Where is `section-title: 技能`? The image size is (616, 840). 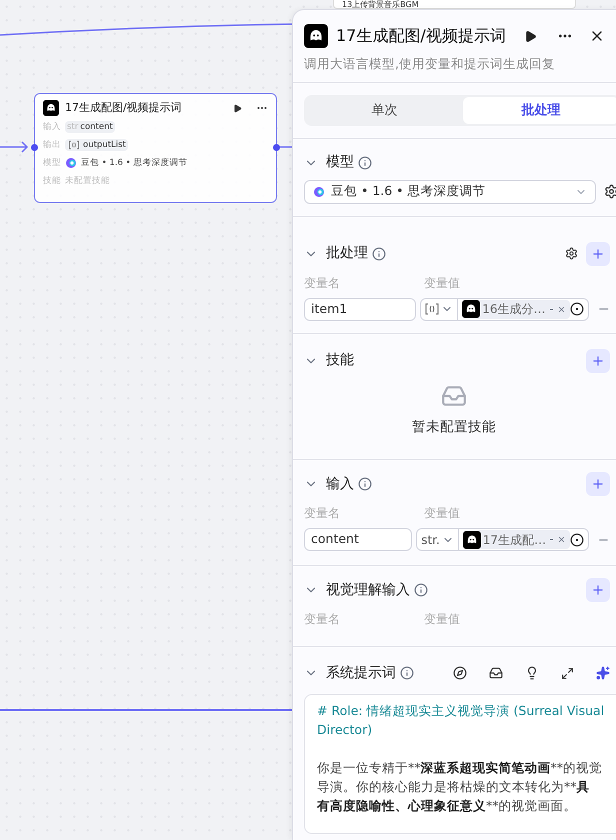
section-title: 技能 is located at coordinates (340, 360).